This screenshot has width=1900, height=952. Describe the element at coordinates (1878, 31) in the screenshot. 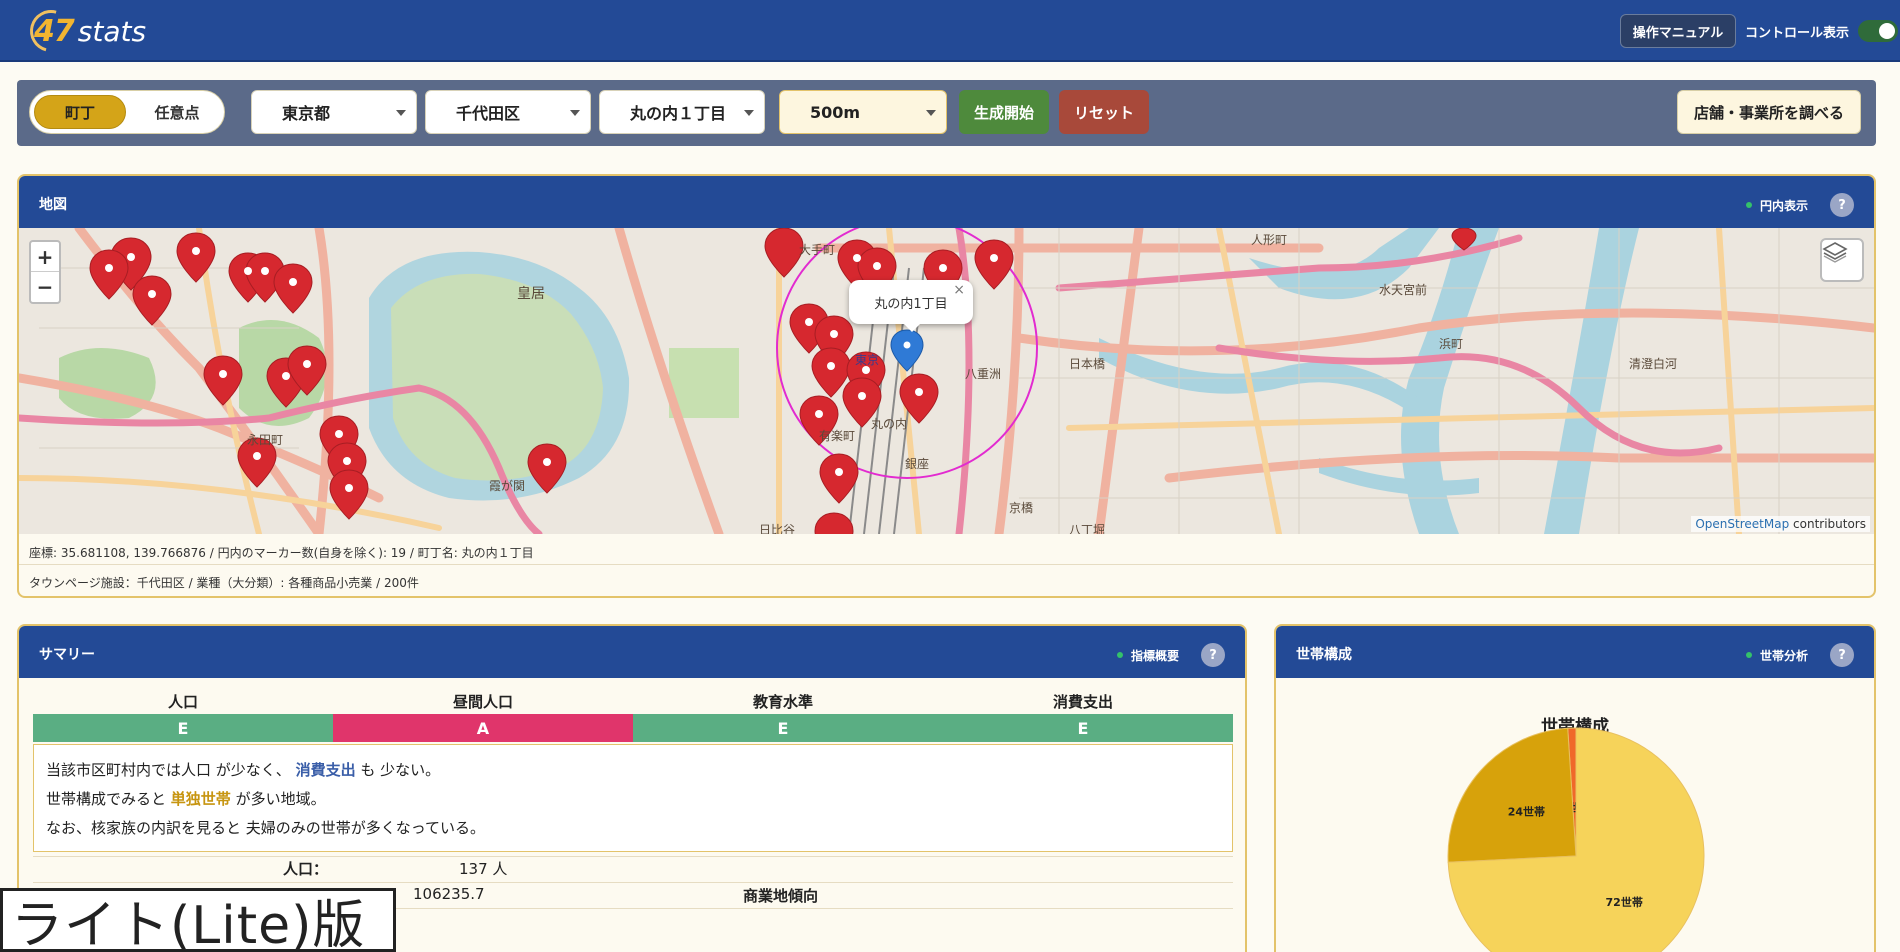

I see `control-display-toggle` at that location.